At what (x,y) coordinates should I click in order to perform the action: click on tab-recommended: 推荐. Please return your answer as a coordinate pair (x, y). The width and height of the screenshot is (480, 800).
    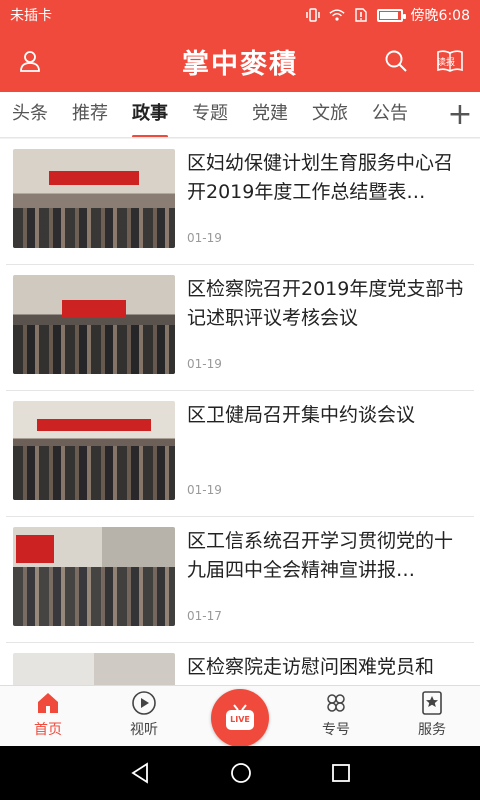
    Looking at the image, I should click on (90, 114).